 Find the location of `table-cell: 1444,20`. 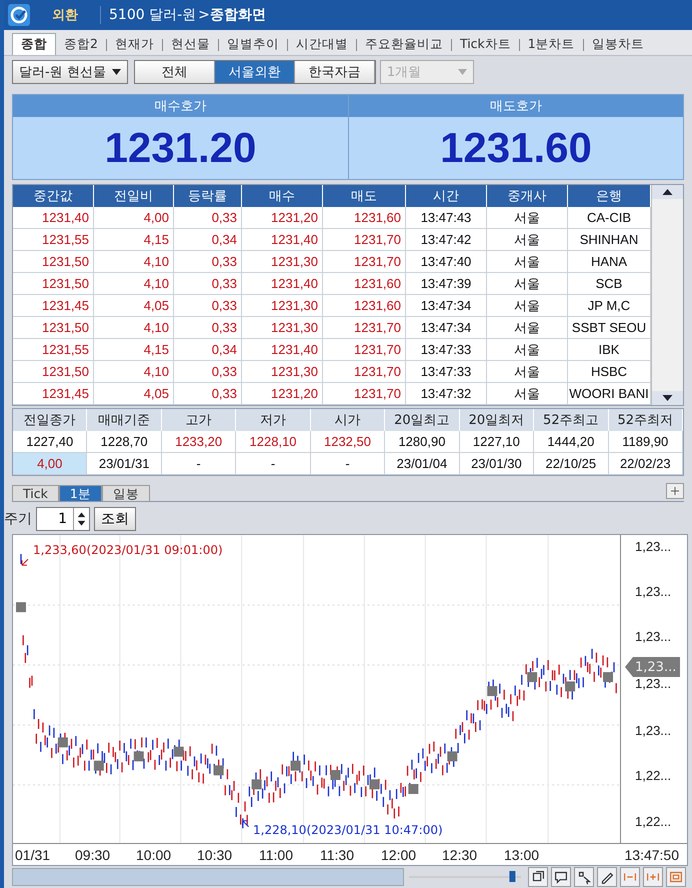

table-cell: 1444,20 is located at coordinates (571, 442).